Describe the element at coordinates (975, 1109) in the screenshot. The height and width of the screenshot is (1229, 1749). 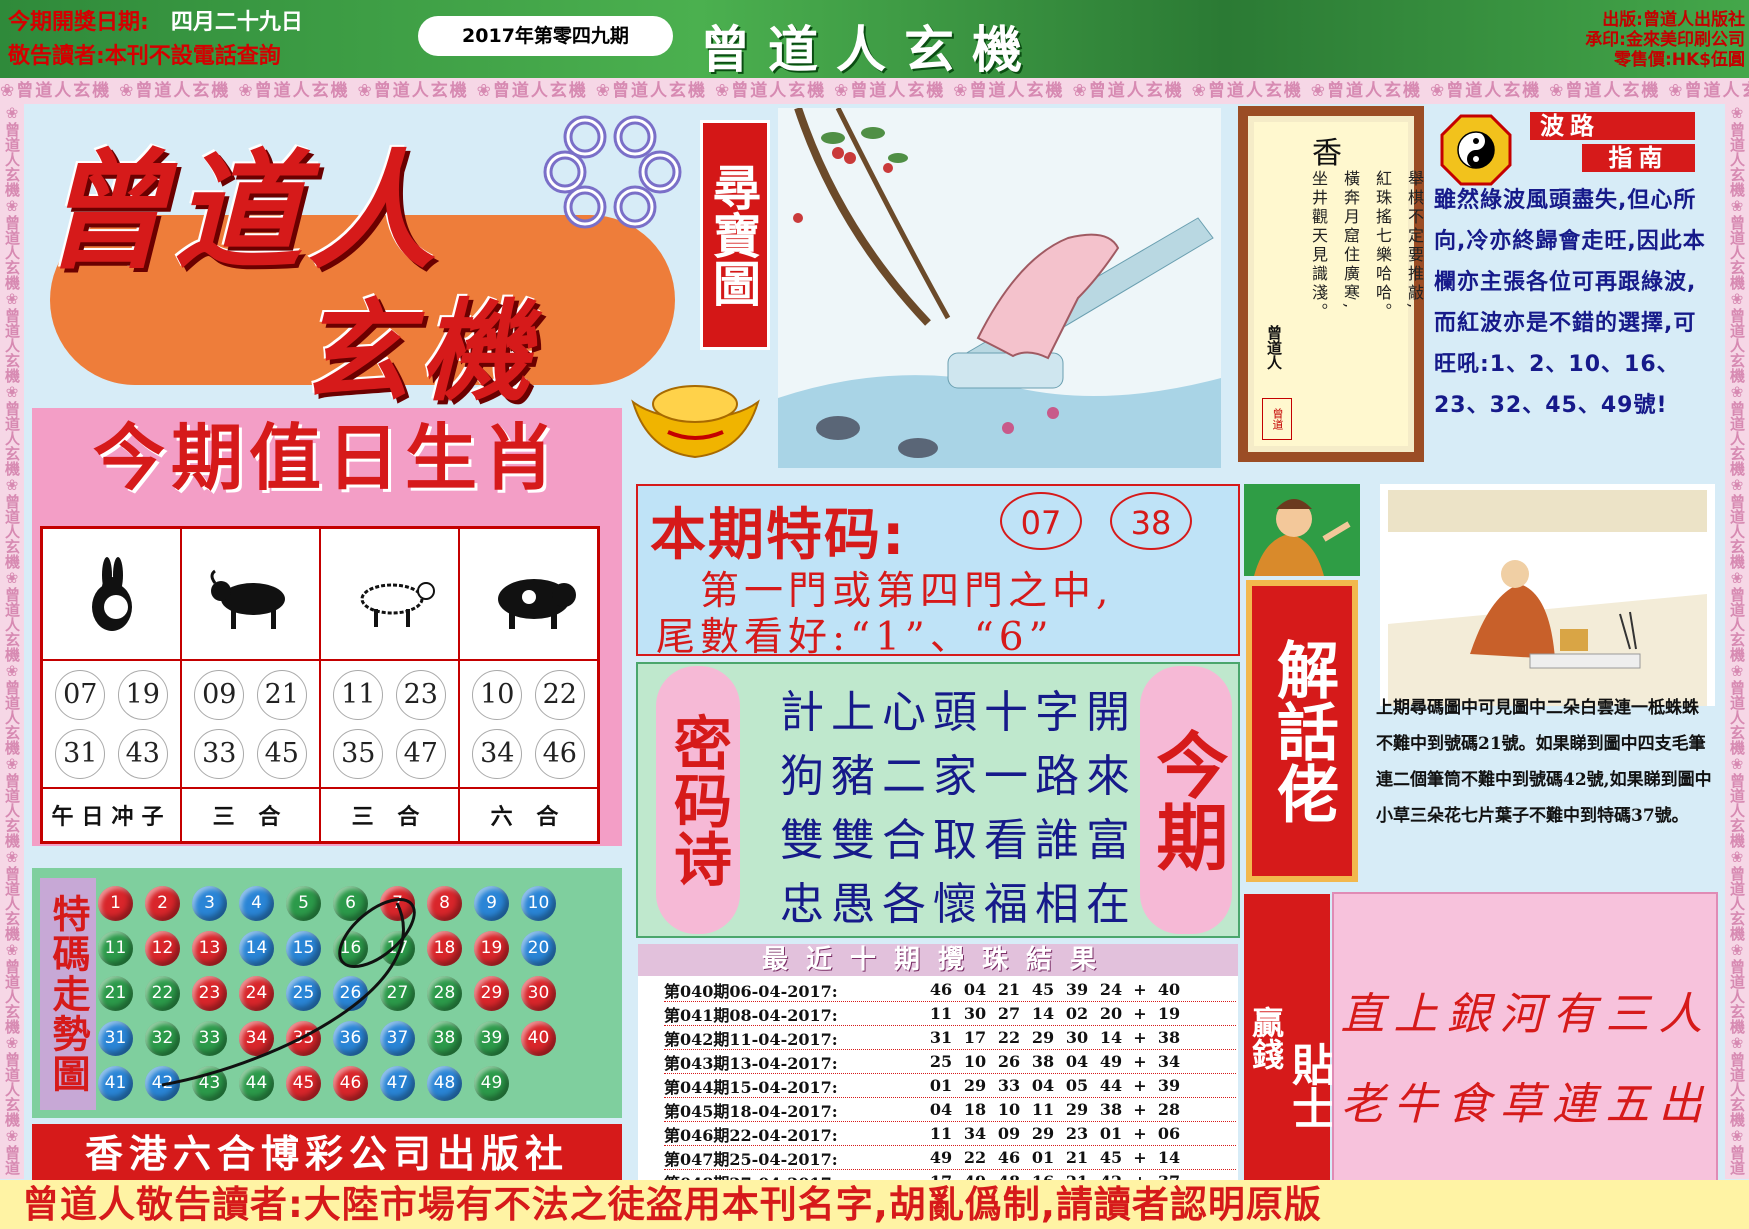
I see `results-number: 18` at that location.